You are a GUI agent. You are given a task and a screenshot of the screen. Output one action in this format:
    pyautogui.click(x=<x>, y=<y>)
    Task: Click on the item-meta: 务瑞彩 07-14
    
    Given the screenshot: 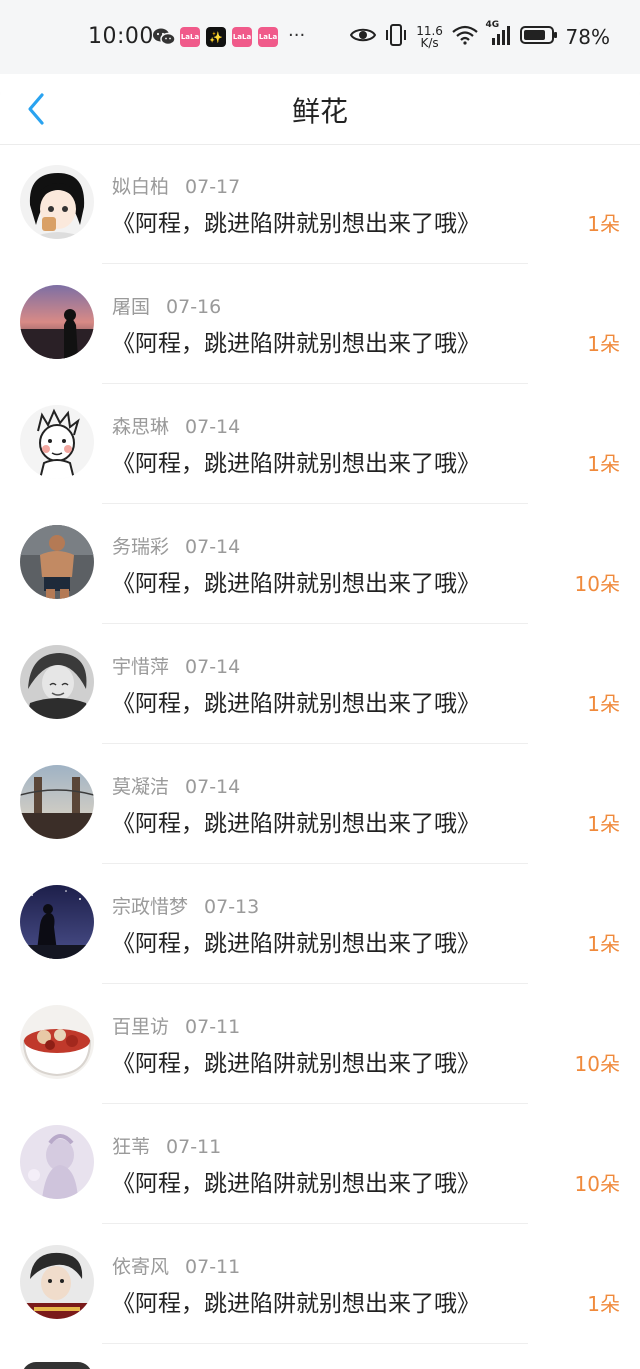 What is the action you would take?
    pyautogui.click(x=176, y=545)
    